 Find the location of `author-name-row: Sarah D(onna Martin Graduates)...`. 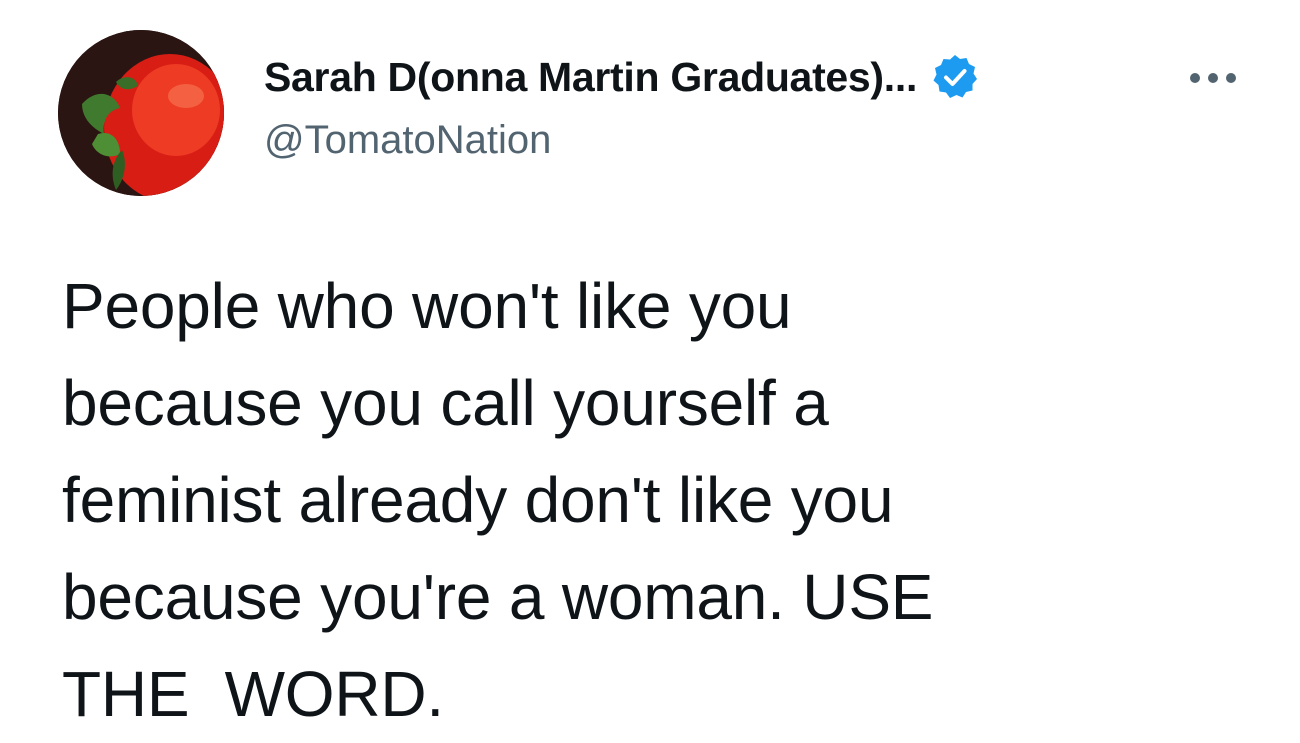

author-name-row: Sarah D(onna Martin Graduates)... is located at coordinates (621, 77).